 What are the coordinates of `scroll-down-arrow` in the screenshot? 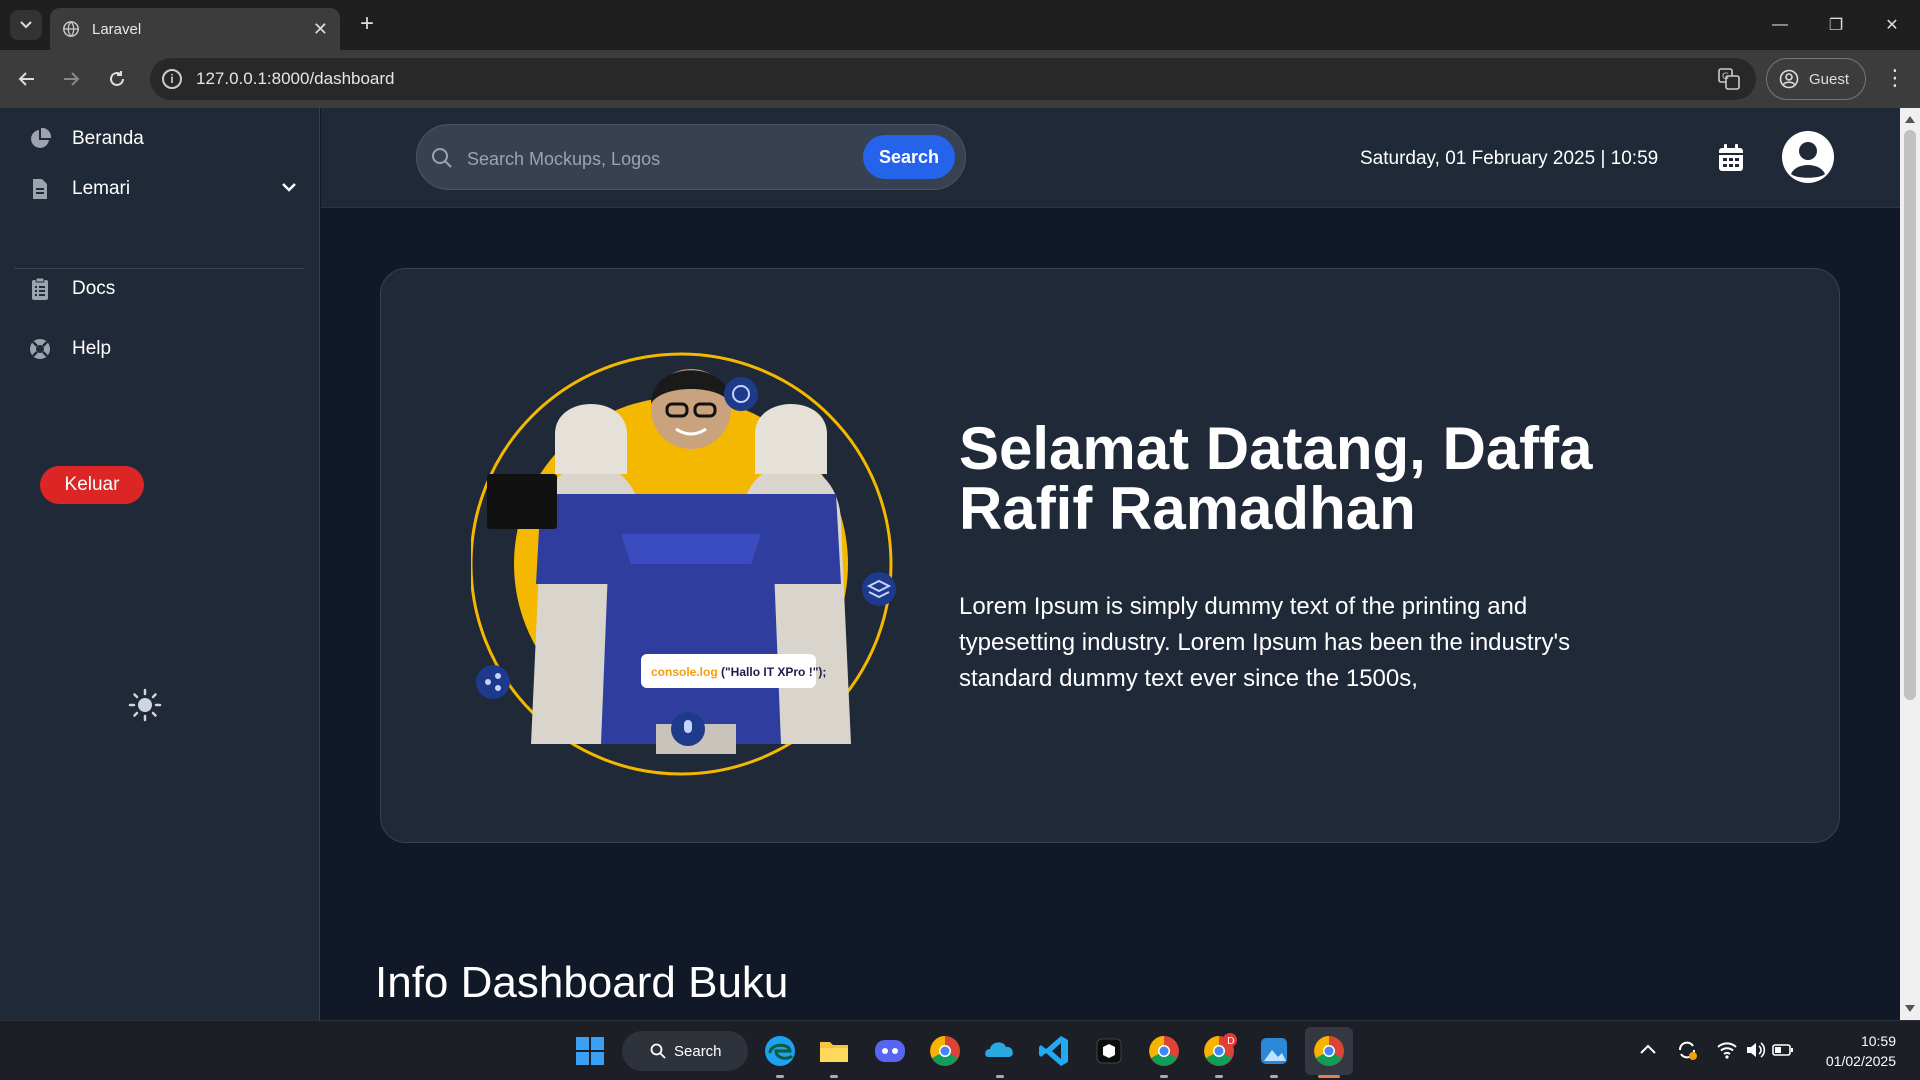 It's located at (1910, 1008).